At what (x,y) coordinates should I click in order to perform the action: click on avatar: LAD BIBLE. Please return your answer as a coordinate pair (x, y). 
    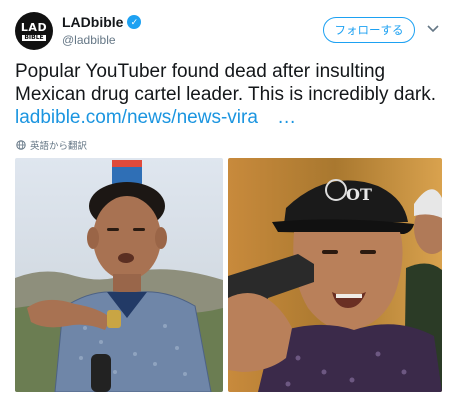
    Looking at the image, I should click on (34, 31).